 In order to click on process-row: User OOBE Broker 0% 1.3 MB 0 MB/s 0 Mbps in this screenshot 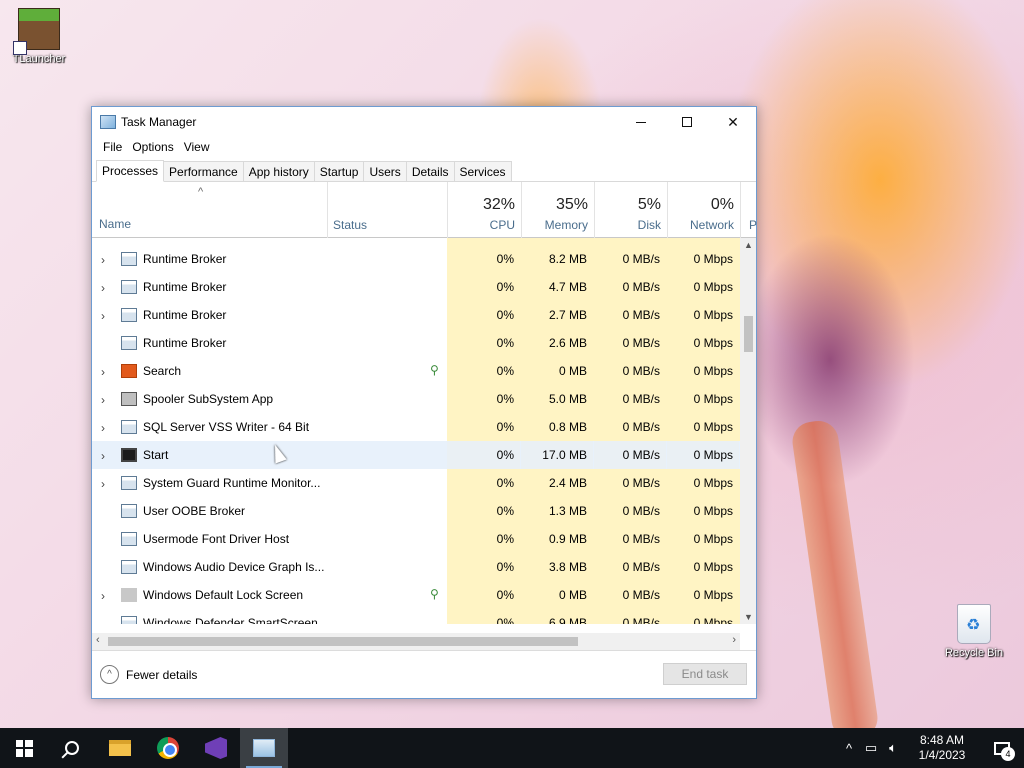, I will do `click(416, 511)`.